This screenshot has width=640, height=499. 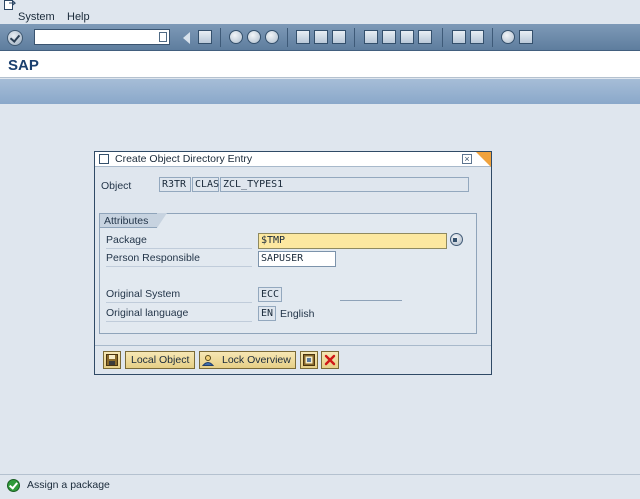 I want to click on dialog-window-icon, so click(x=104, y=159).